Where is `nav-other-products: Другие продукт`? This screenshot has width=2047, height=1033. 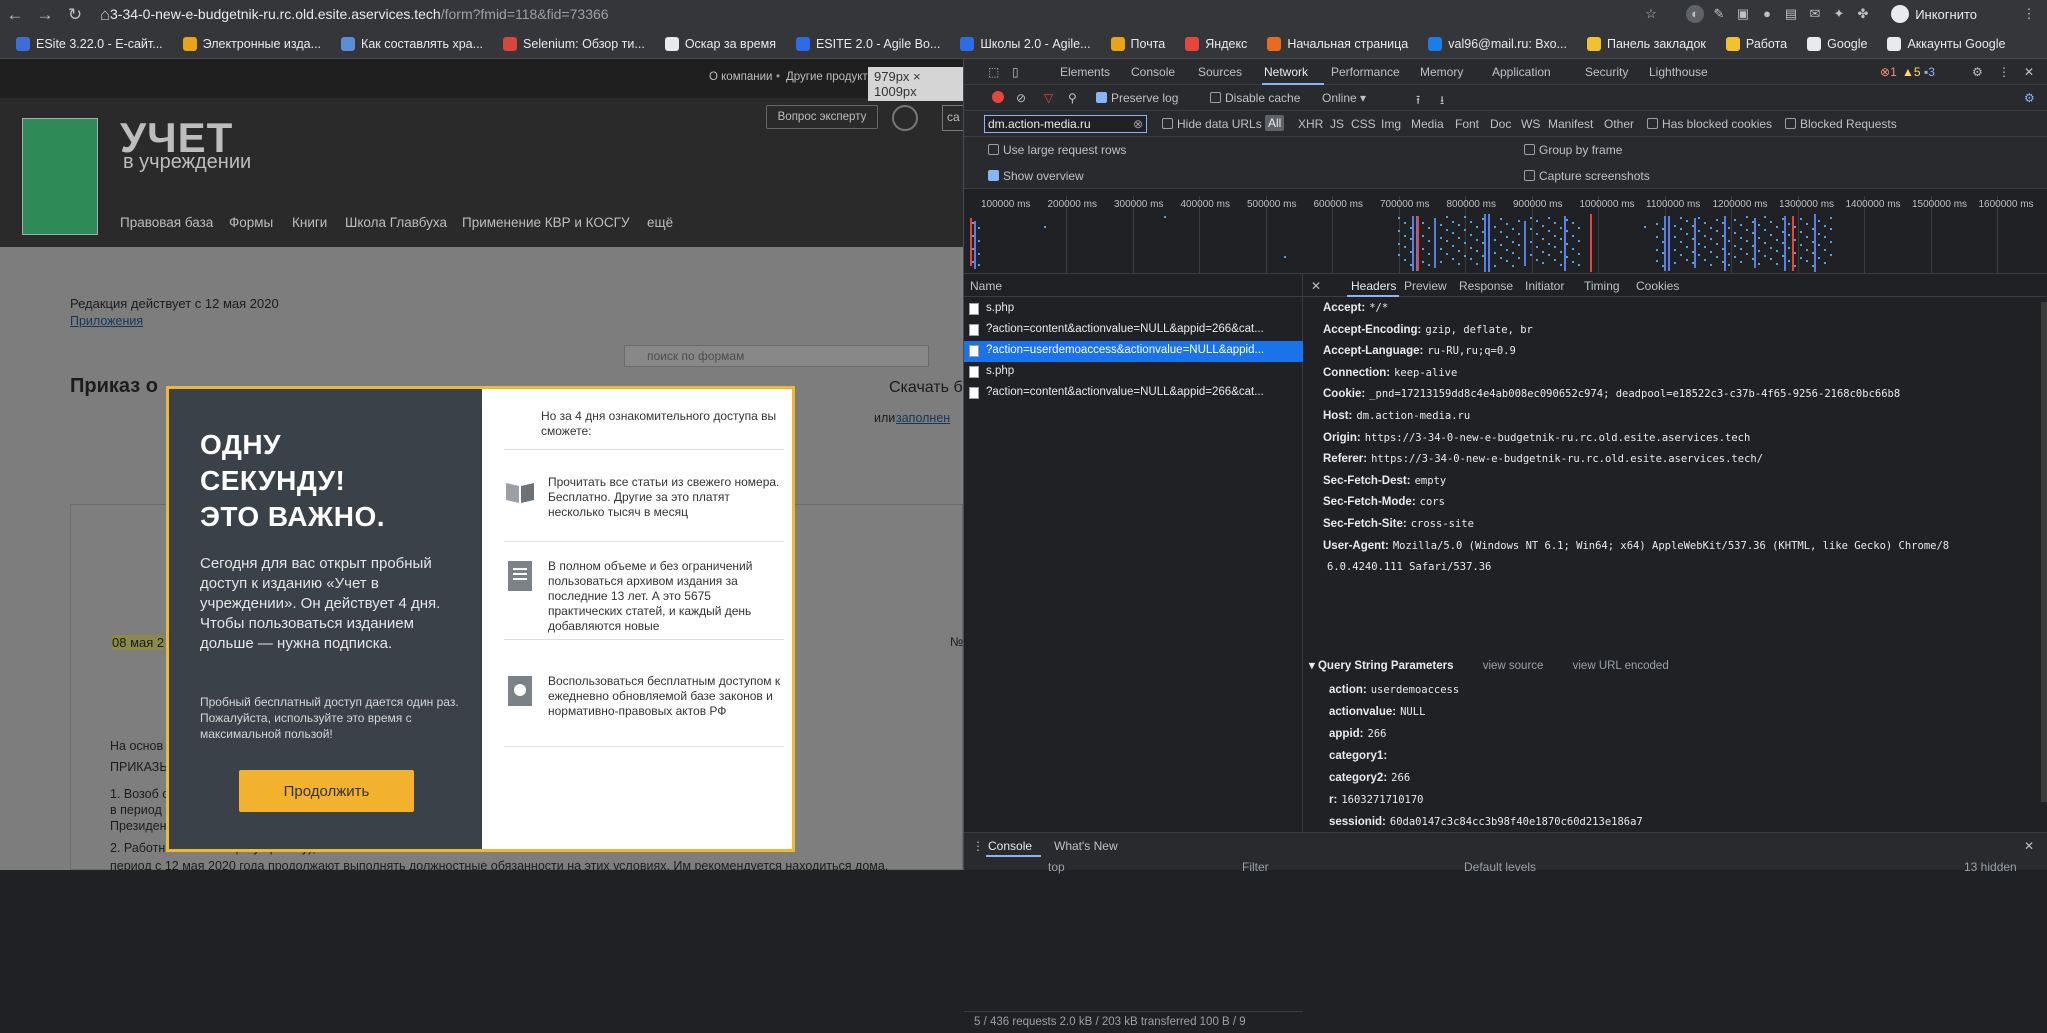 nav-other-products: Другие продукт is located at coordinates (827, 77).